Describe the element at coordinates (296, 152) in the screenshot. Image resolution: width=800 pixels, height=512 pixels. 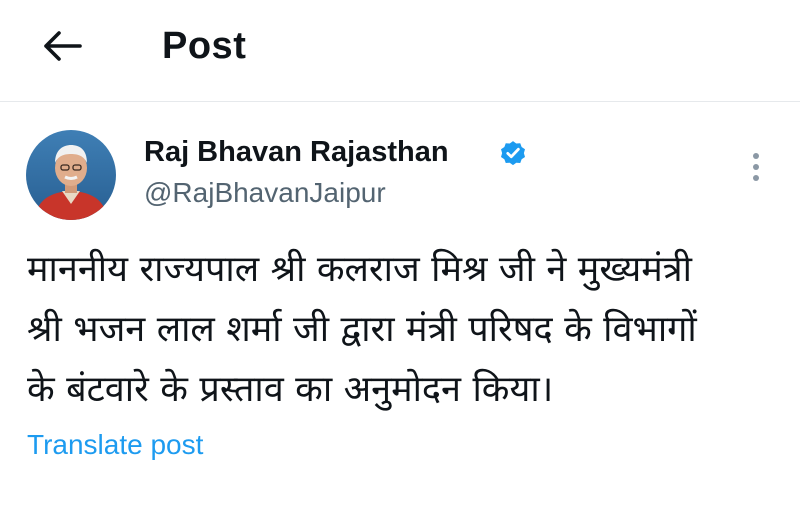
I see `author-name: Raj Bhavan Rajasthan` at that location.